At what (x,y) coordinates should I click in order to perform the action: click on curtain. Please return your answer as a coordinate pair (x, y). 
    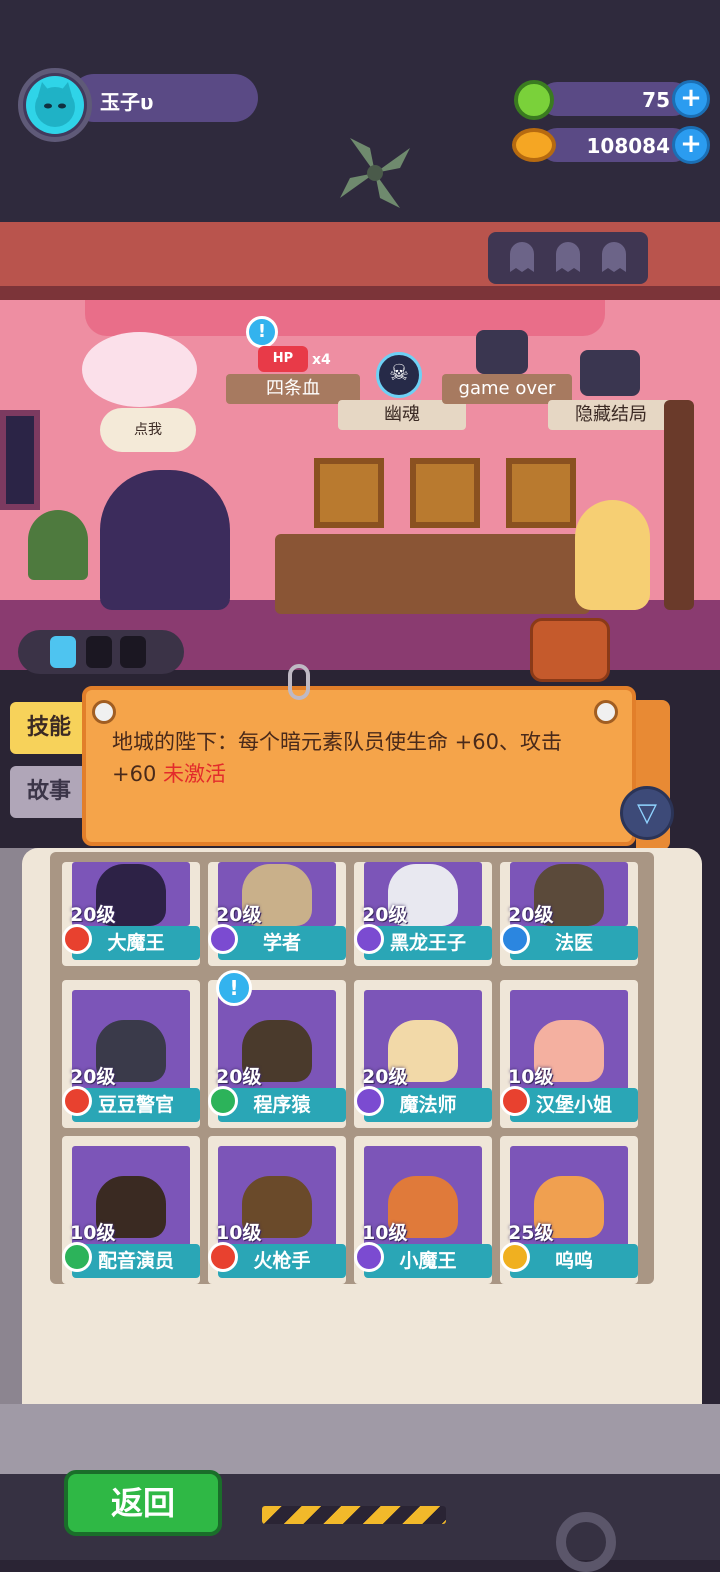
    Looking at the image, I should click on (345, 318).